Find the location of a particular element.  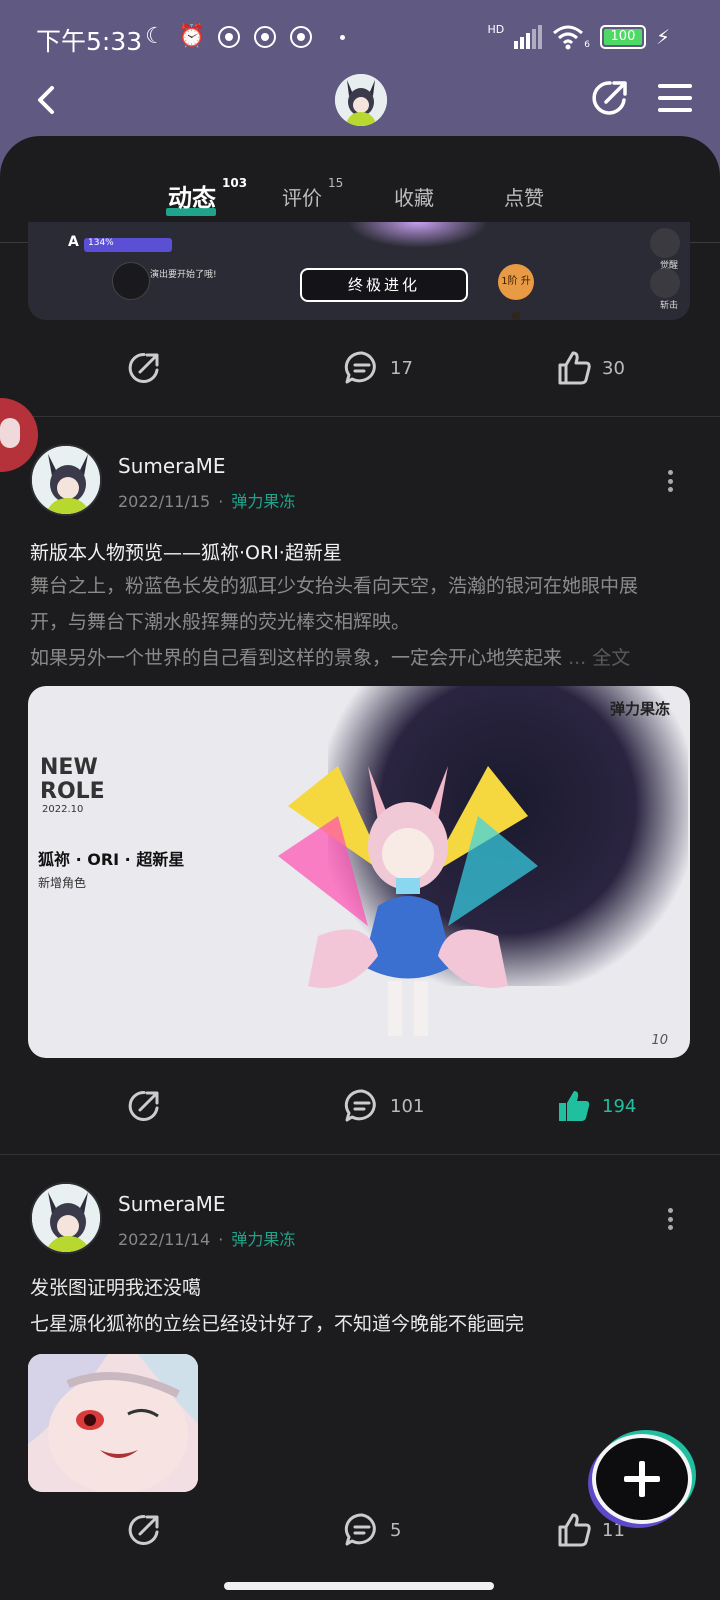

post-date: 2022/11/14 is located at coordinates (164, 1239).